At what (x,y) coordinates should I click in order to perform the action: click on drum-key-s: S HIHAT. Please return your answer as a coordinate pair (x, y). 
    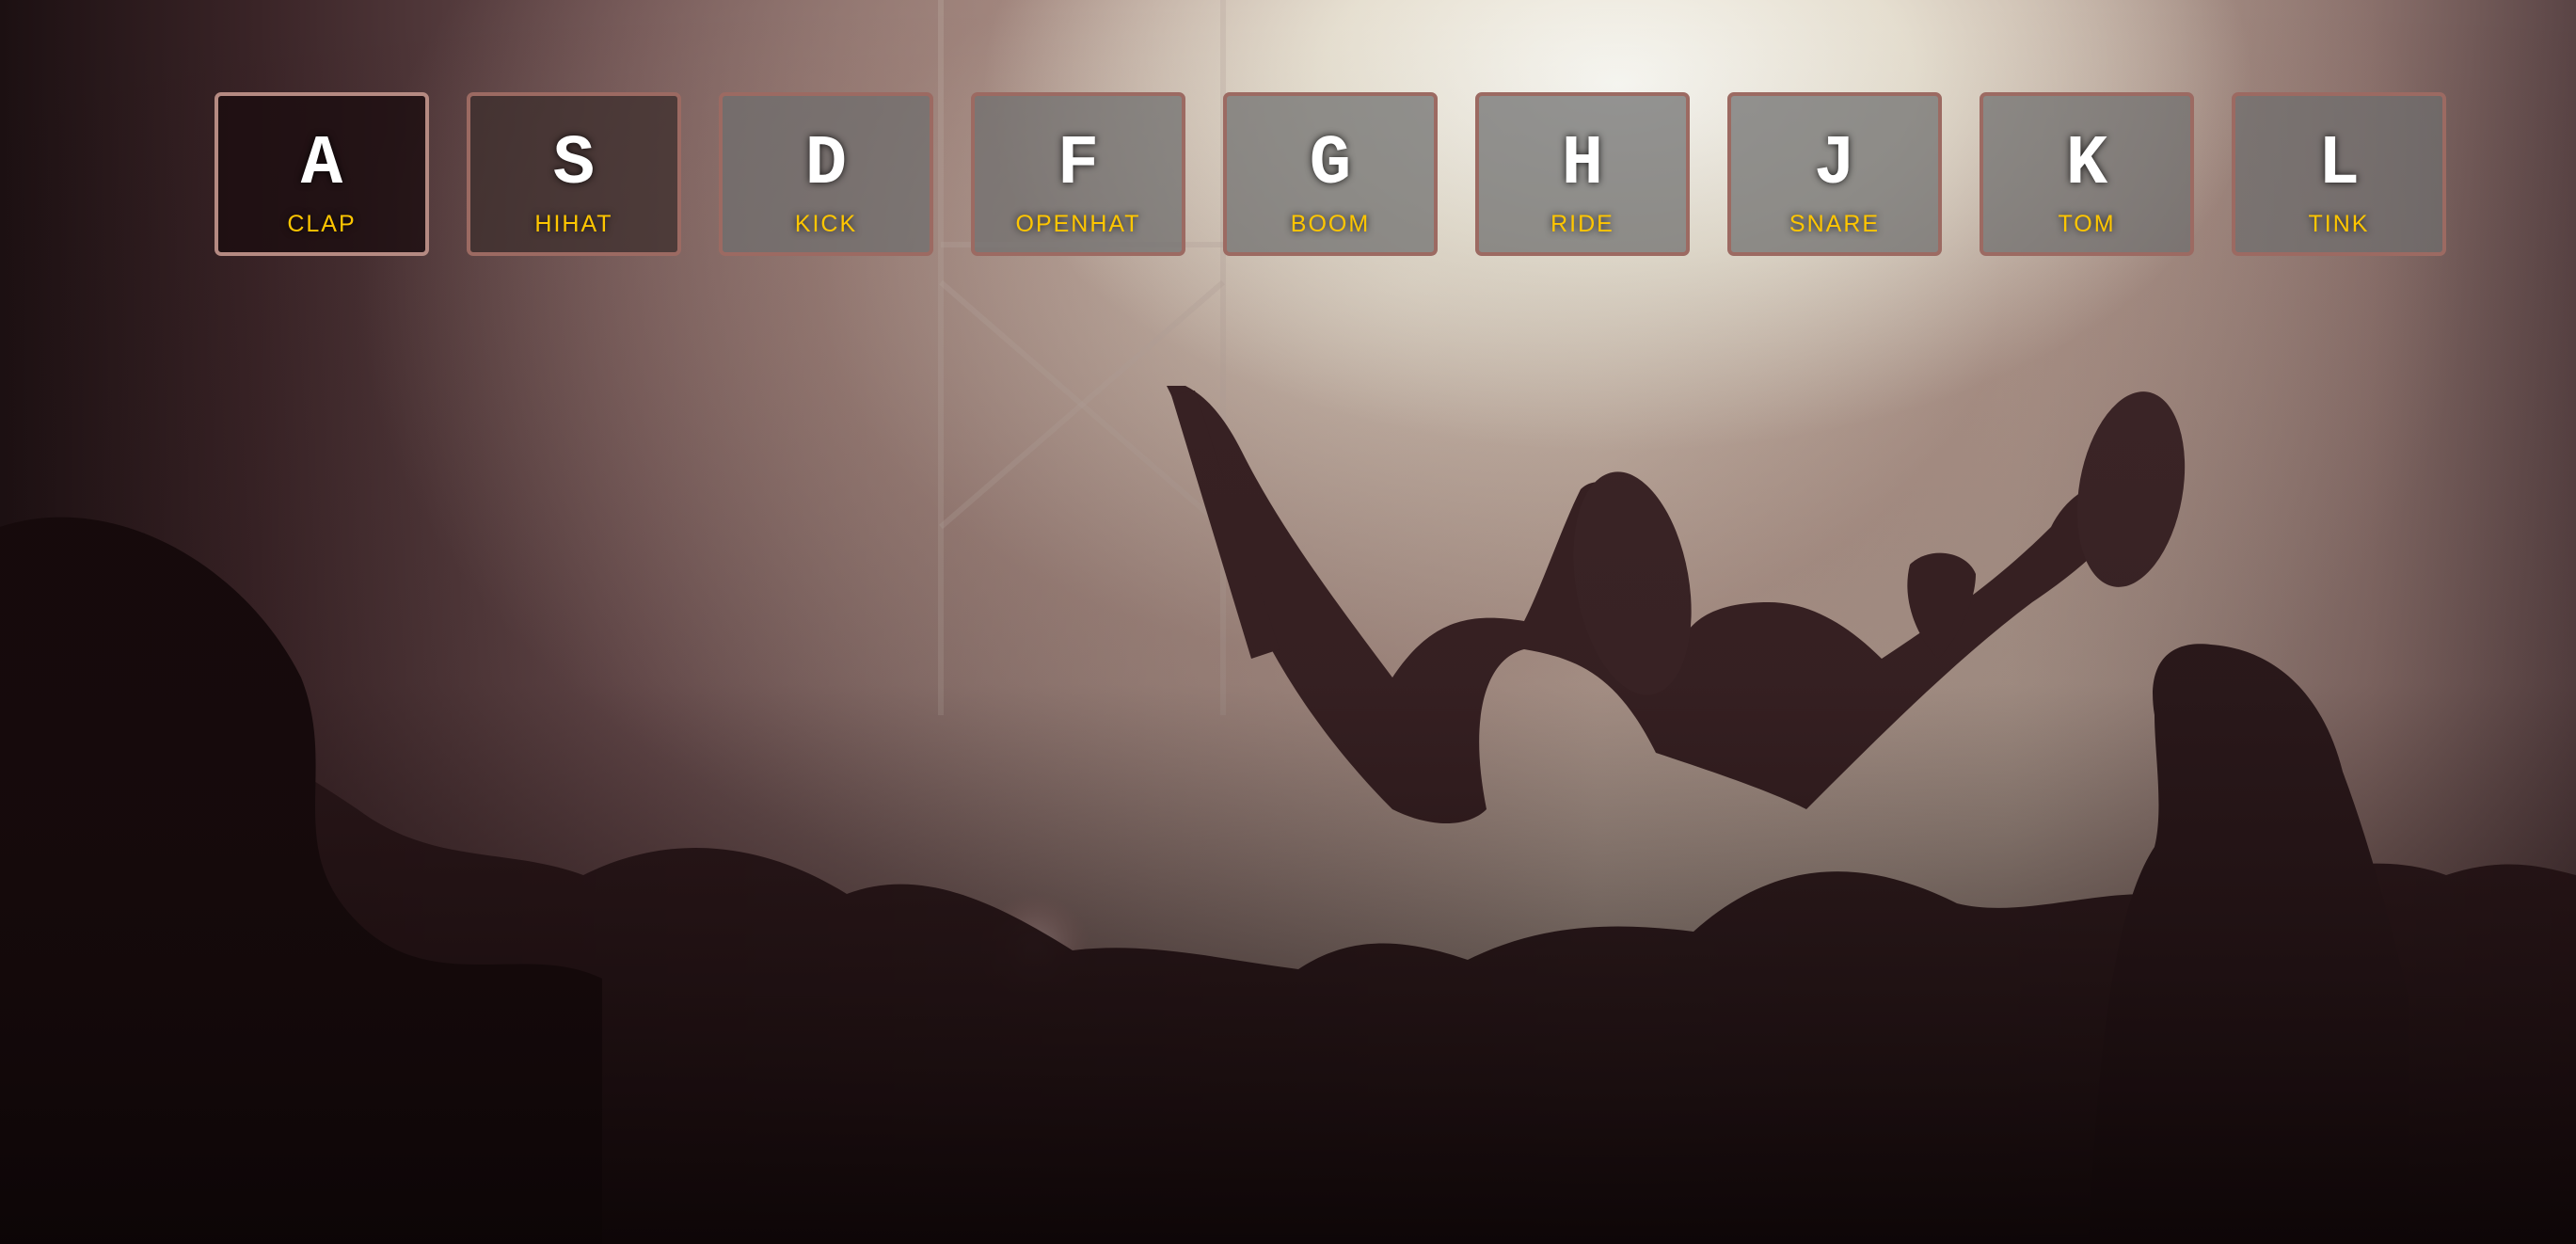
    Looking at the image, I should click on (574, 174).